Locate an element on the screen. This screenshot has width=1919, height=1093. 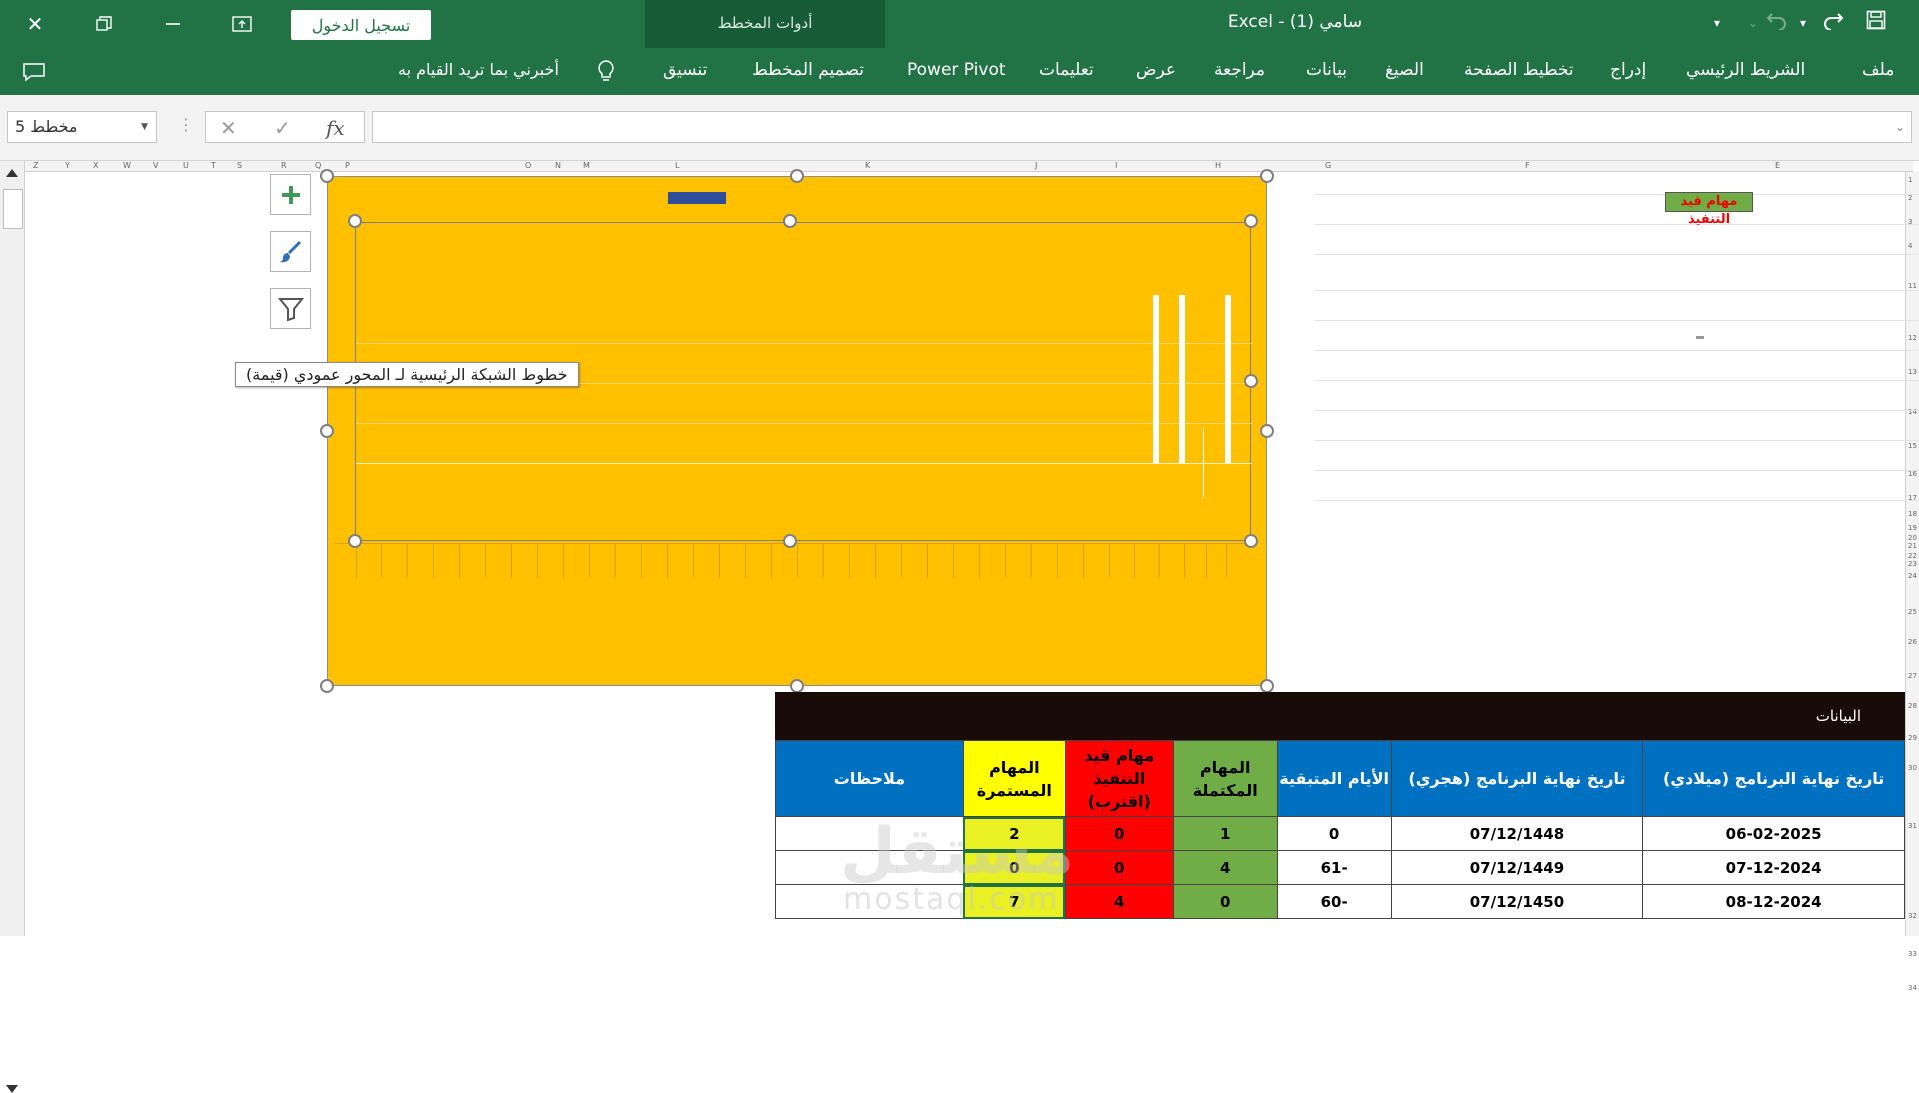
cell: 07/12/1449 is located at coordinates (1517, 867).